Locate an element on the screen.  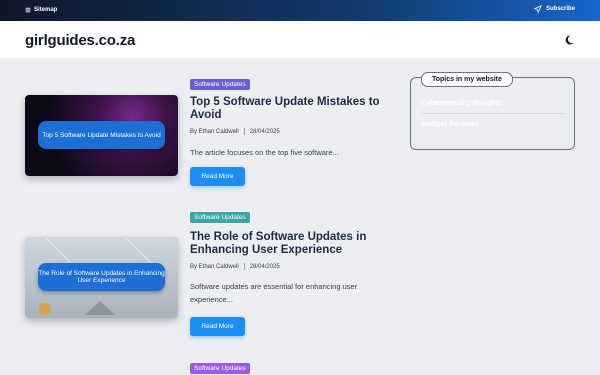
subscribe-link: Subscribe is located at coordinates (554, 9).